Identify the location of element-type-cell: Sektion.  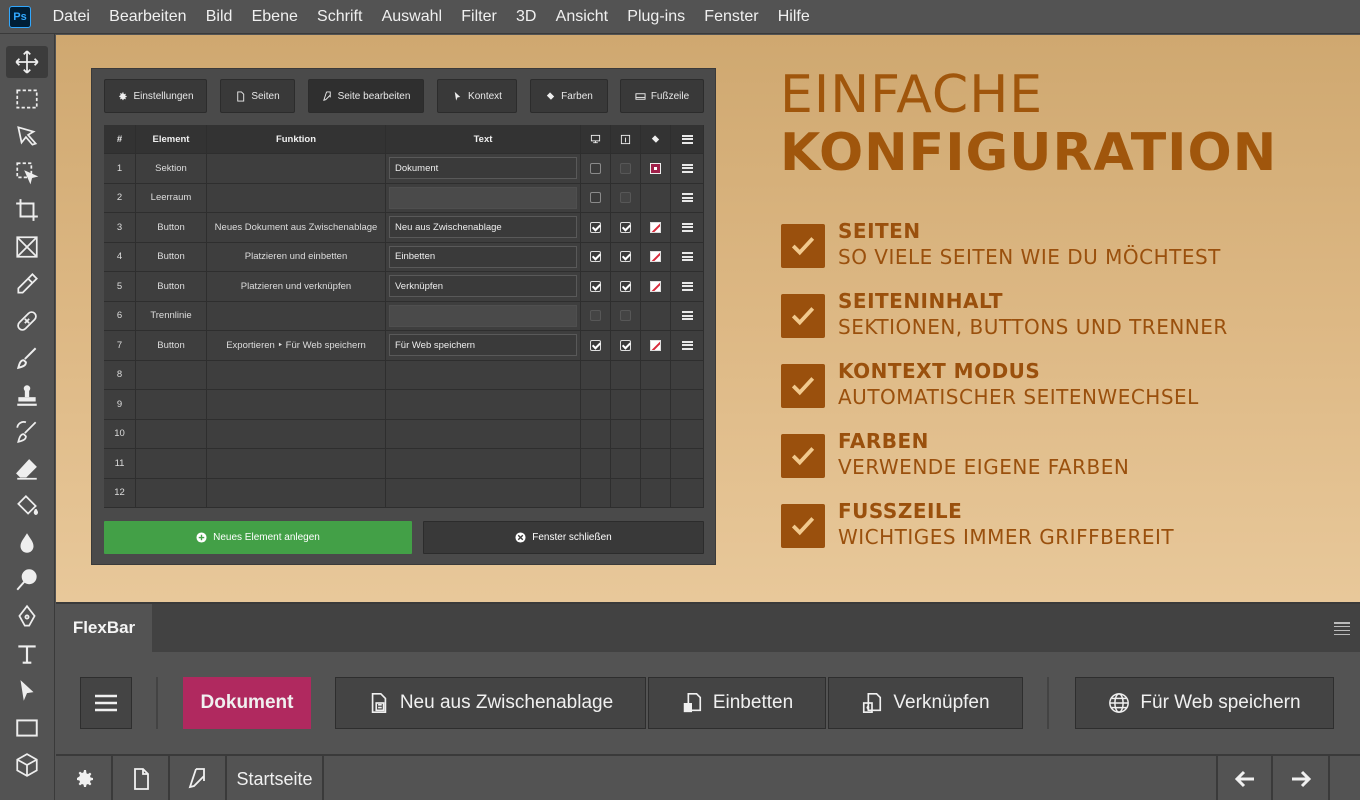
(171, 169).